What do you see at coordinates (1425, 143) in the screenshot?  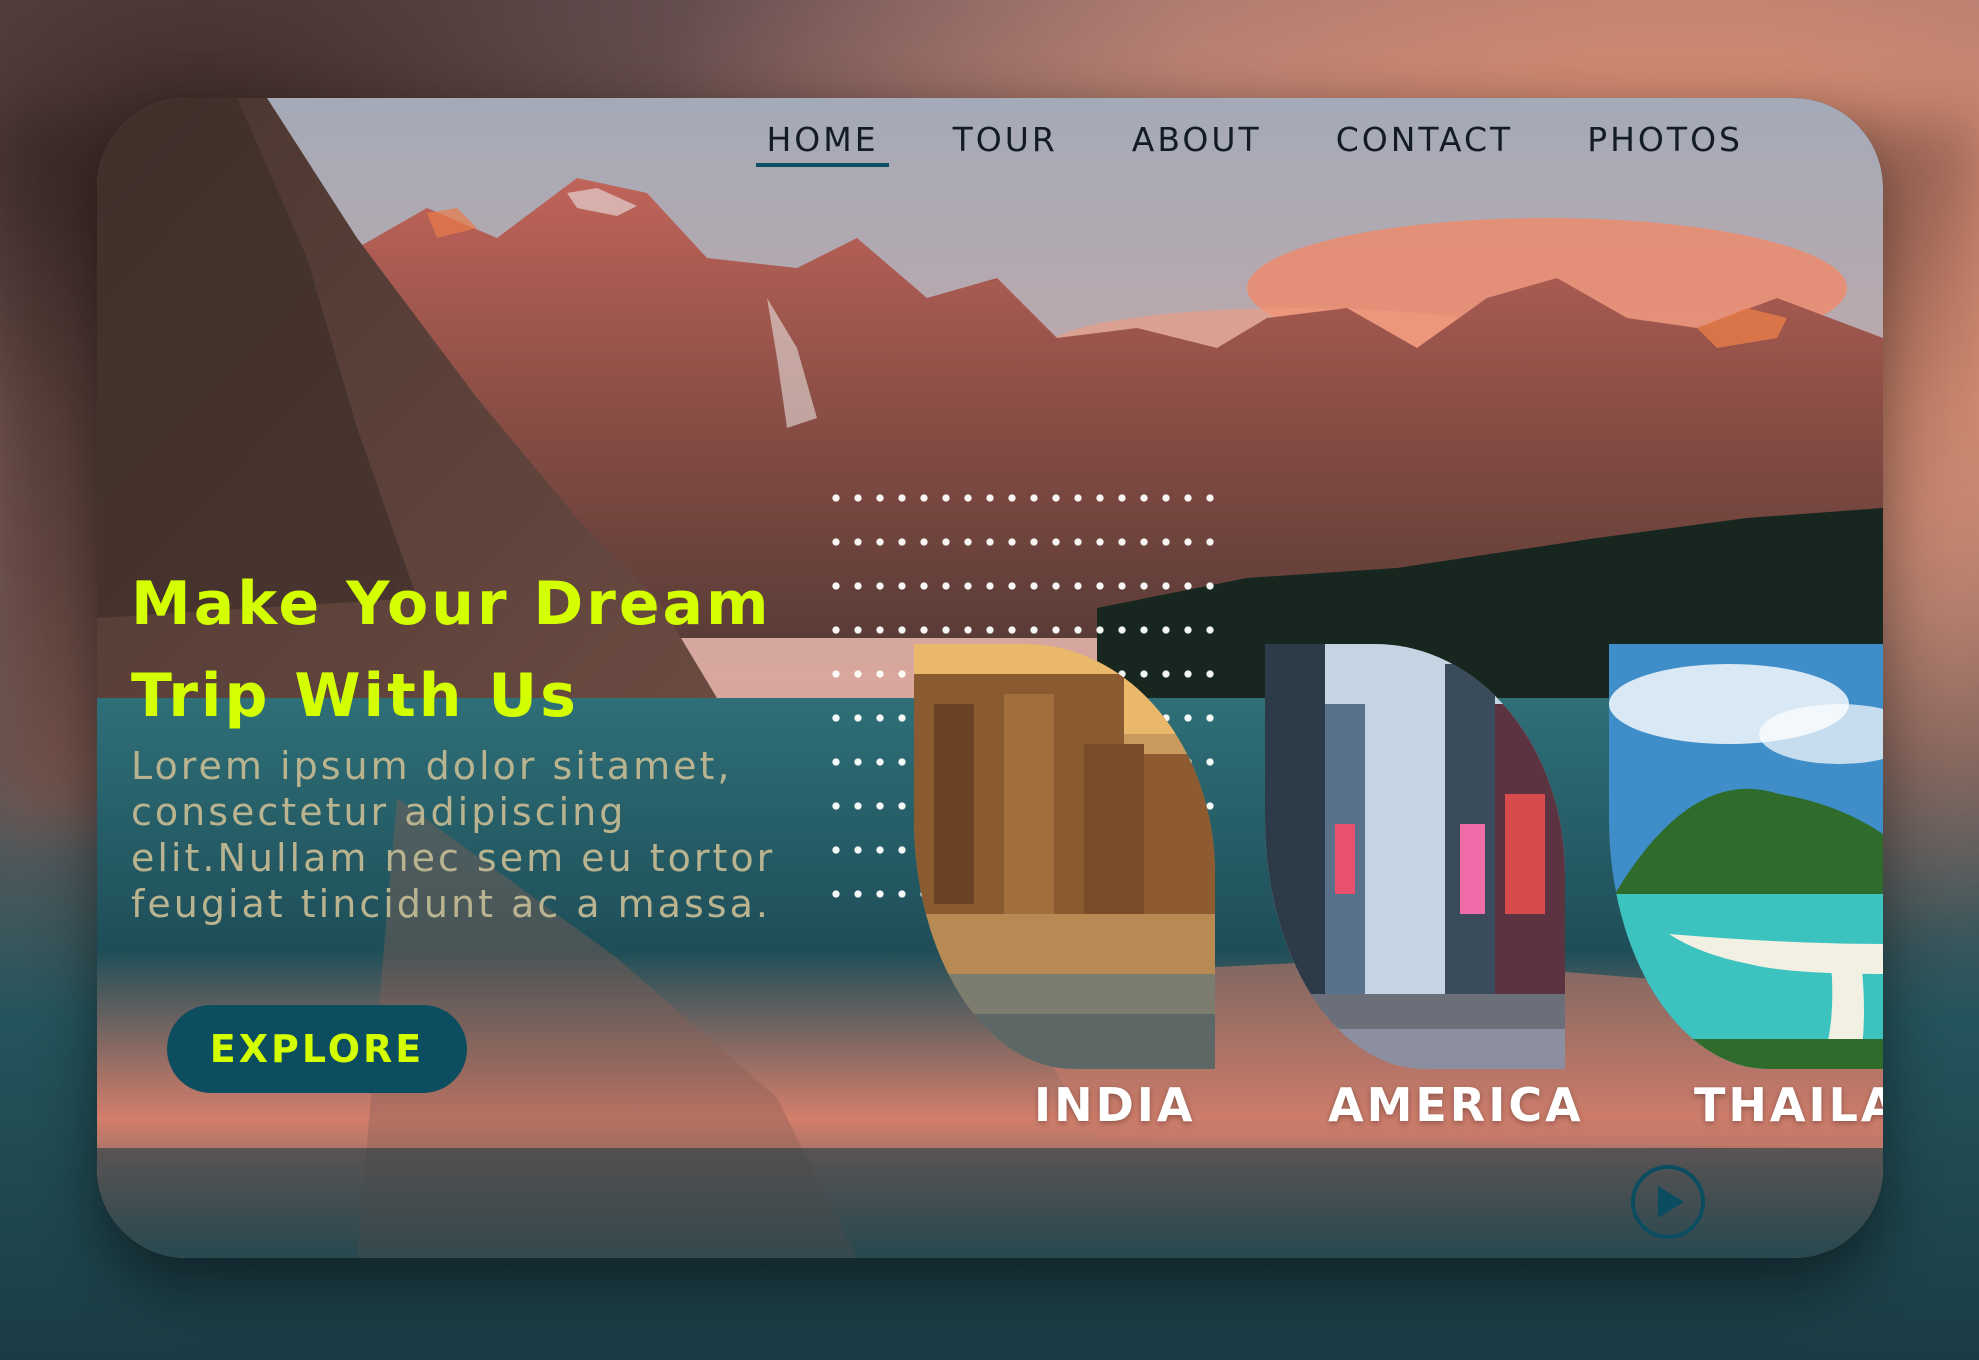 I see `nav-contact: CONTACT` at bounding box center [1425, 143].